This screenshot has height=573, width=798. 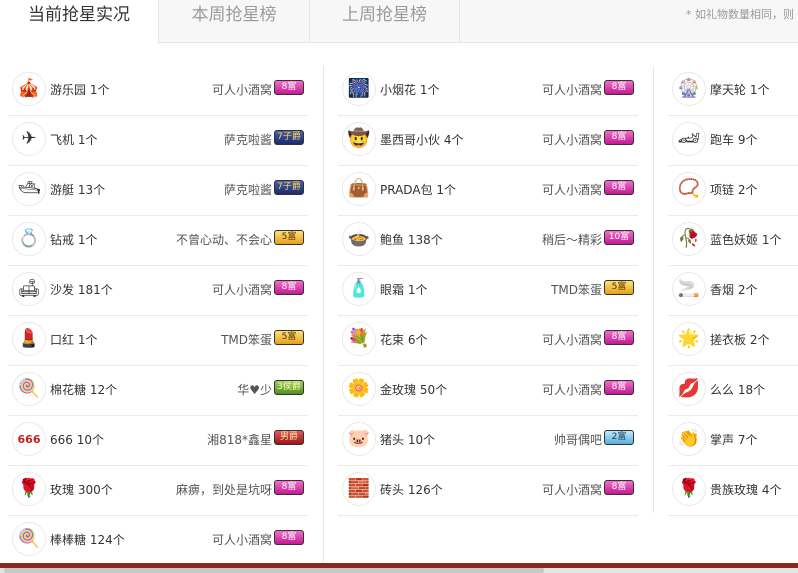 I want to click on lollipop-icon: 🍭, so click(x=29, y=539).